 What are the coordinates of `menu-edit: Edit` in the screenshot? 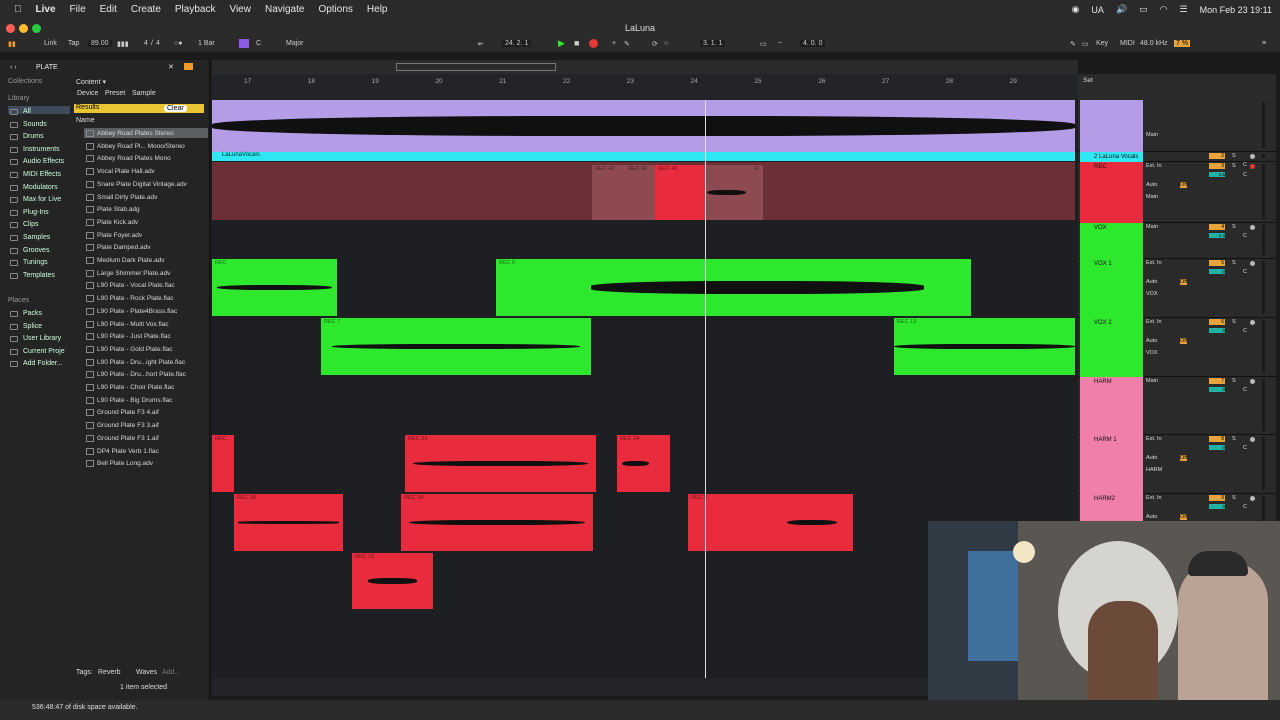 It's located at (108, 9).